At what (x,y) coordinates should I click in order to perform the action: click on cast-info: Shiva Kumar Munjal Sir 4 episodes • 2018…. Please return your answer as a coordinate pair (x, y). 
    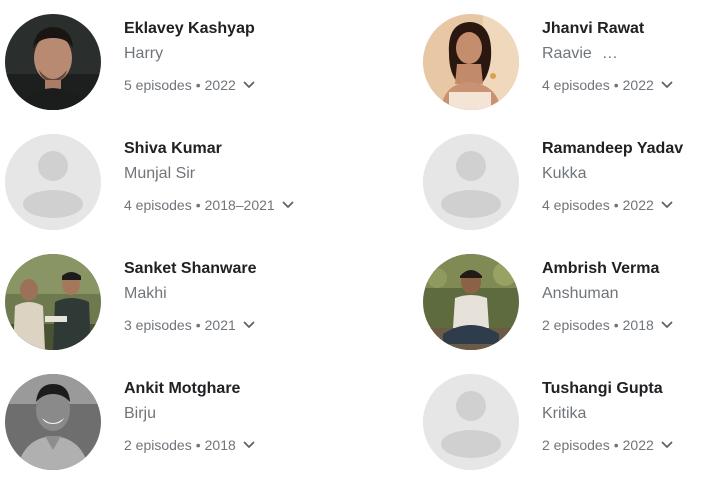
    Looking at the image, I should click on (254, 176).